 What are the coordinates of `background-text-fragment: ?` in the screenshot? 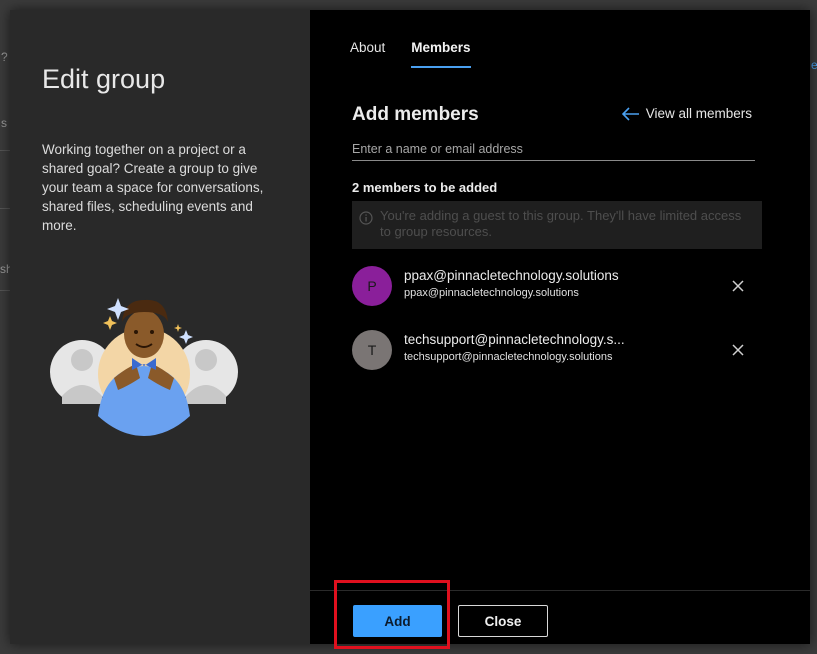 It's located at (4, 57).